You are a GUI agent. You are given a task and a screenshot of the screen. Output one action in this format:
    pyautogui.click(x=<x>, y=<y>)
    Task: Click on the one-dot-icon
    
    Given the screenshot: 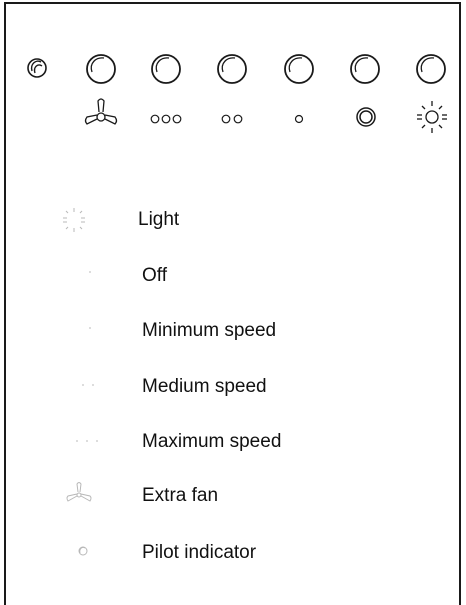 What is the action you would take?
    pyautogui.click(x=299, y=119)
    